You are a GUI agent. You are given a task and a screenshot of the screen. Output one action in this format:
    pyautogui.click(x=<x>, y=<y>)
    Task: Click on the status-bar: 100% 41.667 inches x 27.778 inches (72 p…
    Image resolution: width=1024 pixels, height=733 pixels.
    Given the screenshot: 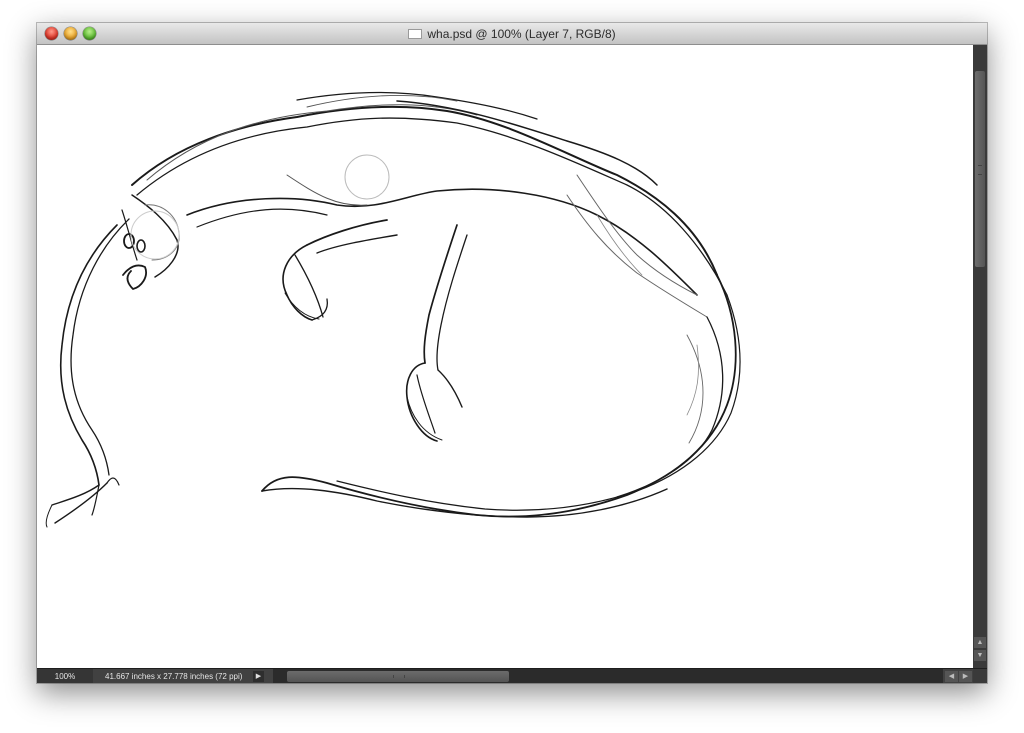 What is the action you would take?
    pyautogui.click(x=512, y=675)
    